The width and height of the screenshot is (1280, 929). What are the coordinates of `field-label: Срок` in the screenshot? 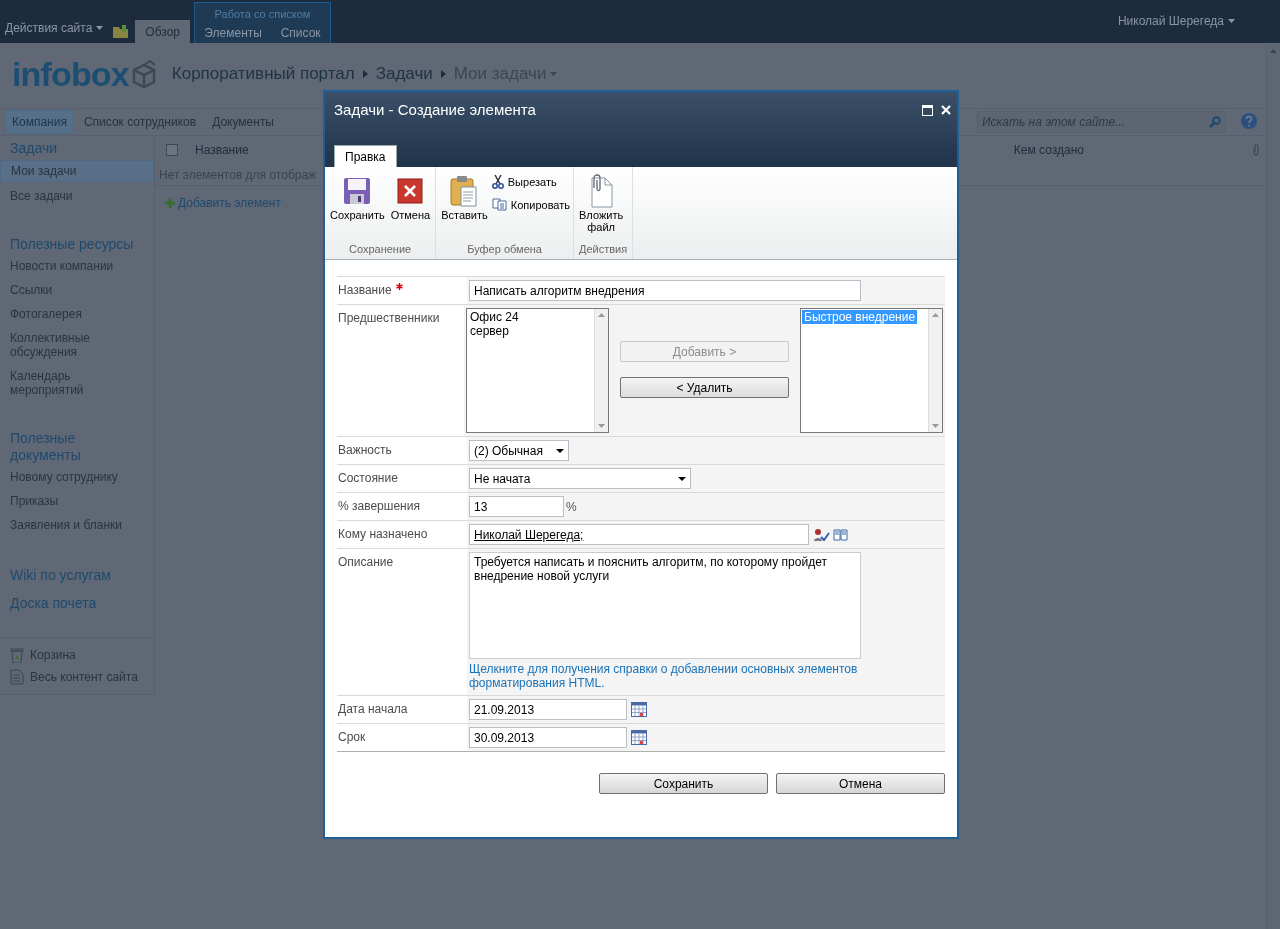 It's located at (352, 737).